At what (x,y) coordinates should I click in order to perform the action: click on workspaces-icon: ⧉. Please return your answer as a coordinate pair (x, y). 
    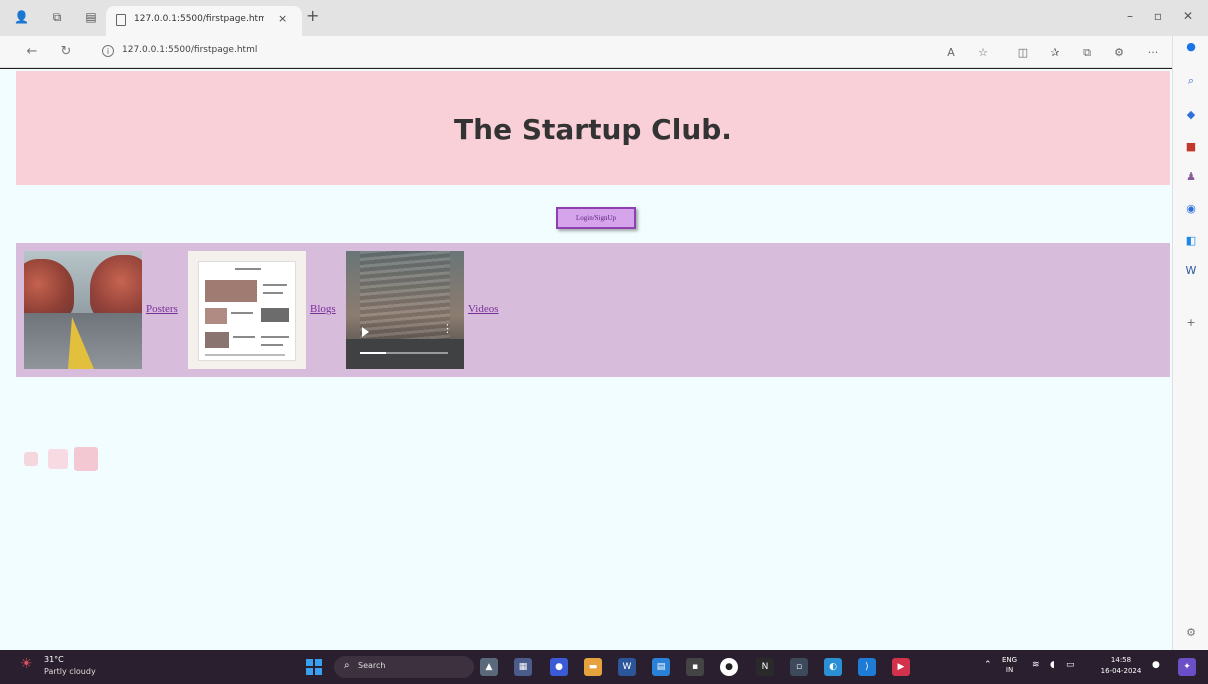
    Looking at the image, I should click on (57, 17).